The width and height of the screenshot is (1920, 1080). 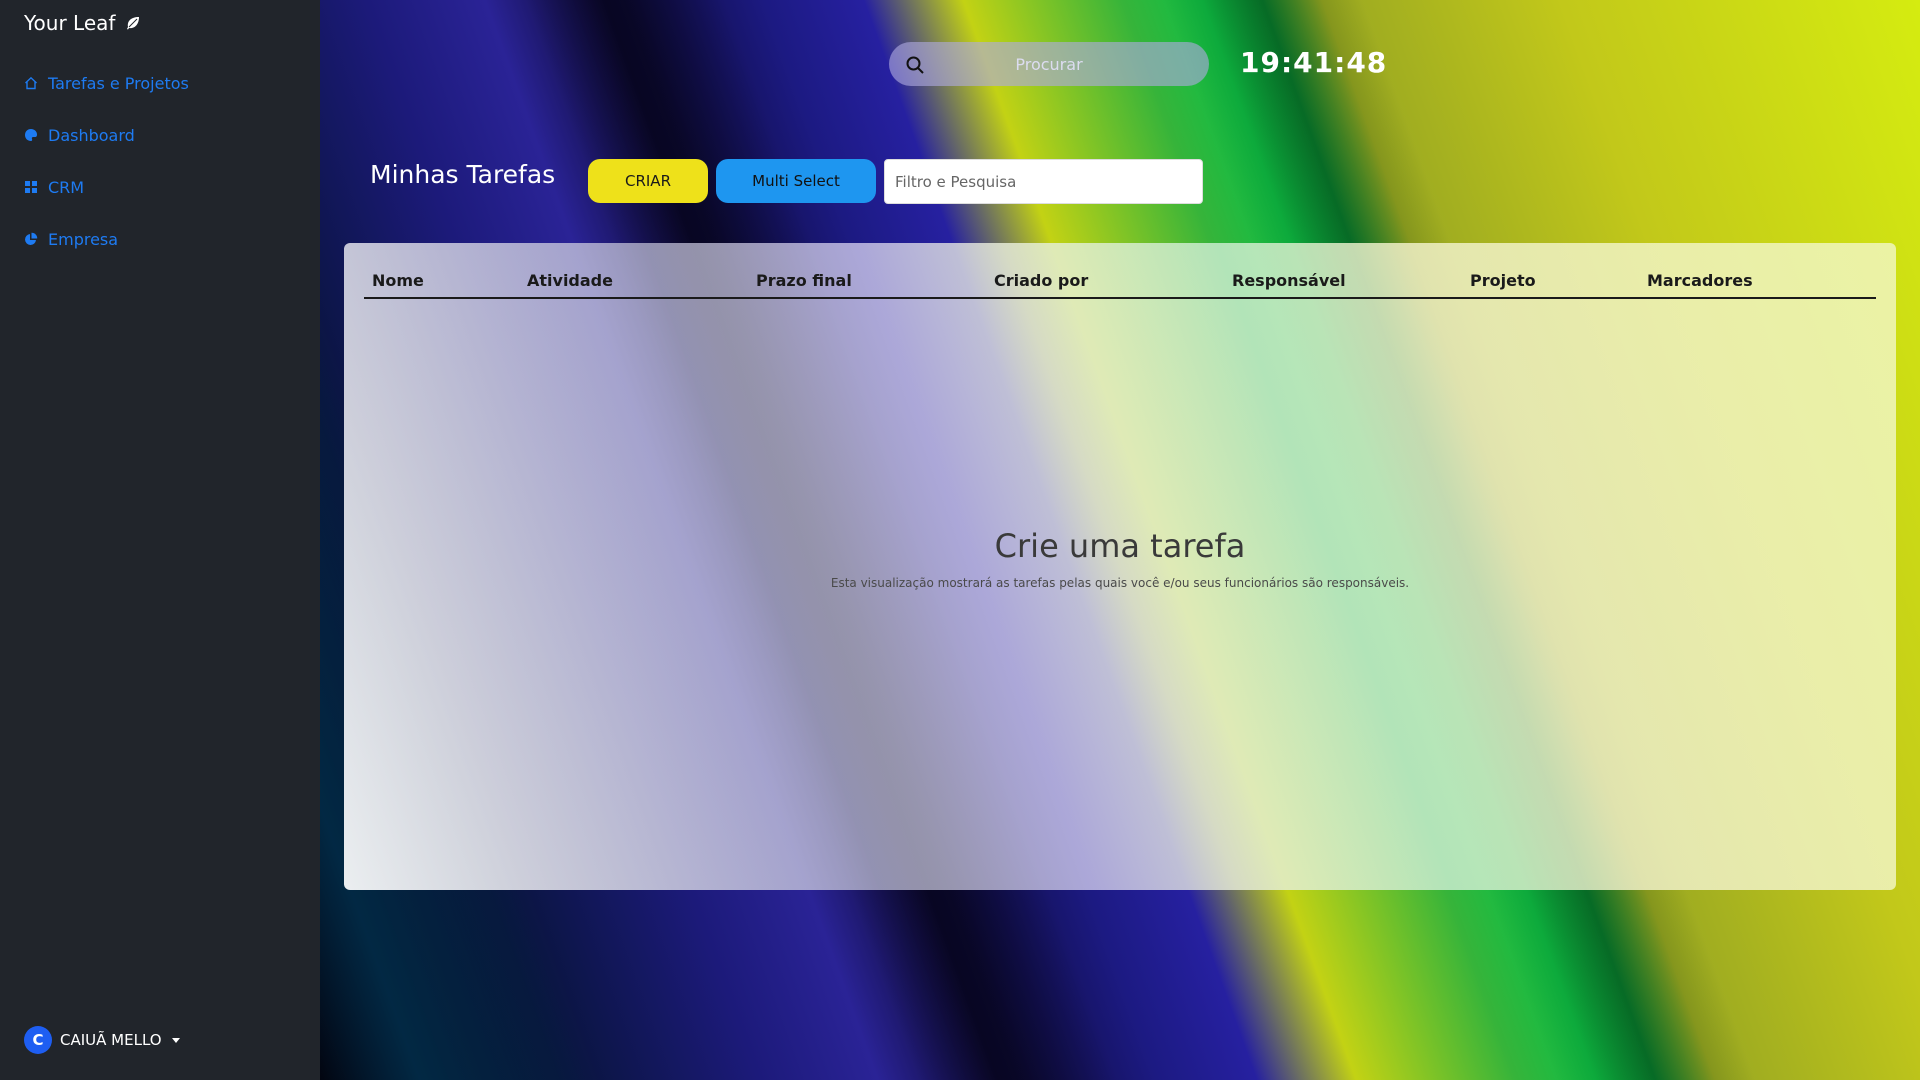 What do you see at coordinates (463, 174) in the screenshot?
I see `page-title: Minhas Tarefas` at bounding box center [463, 174].